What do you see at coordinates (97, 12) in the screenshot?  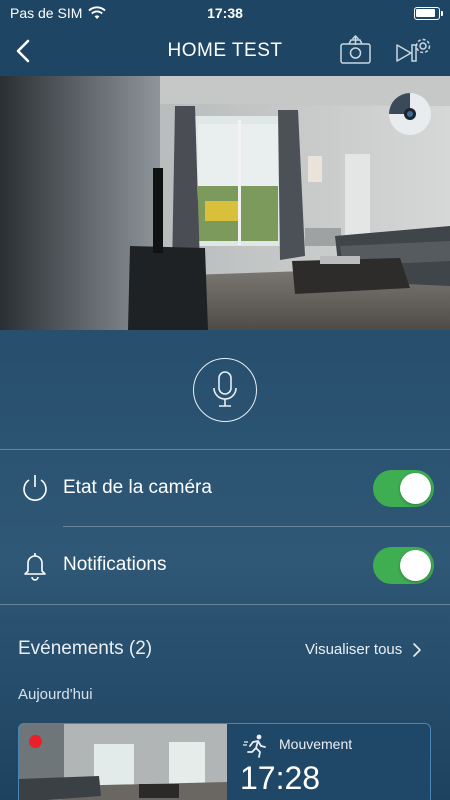 I see `wifi-icon` at bounding box center [97, 12].